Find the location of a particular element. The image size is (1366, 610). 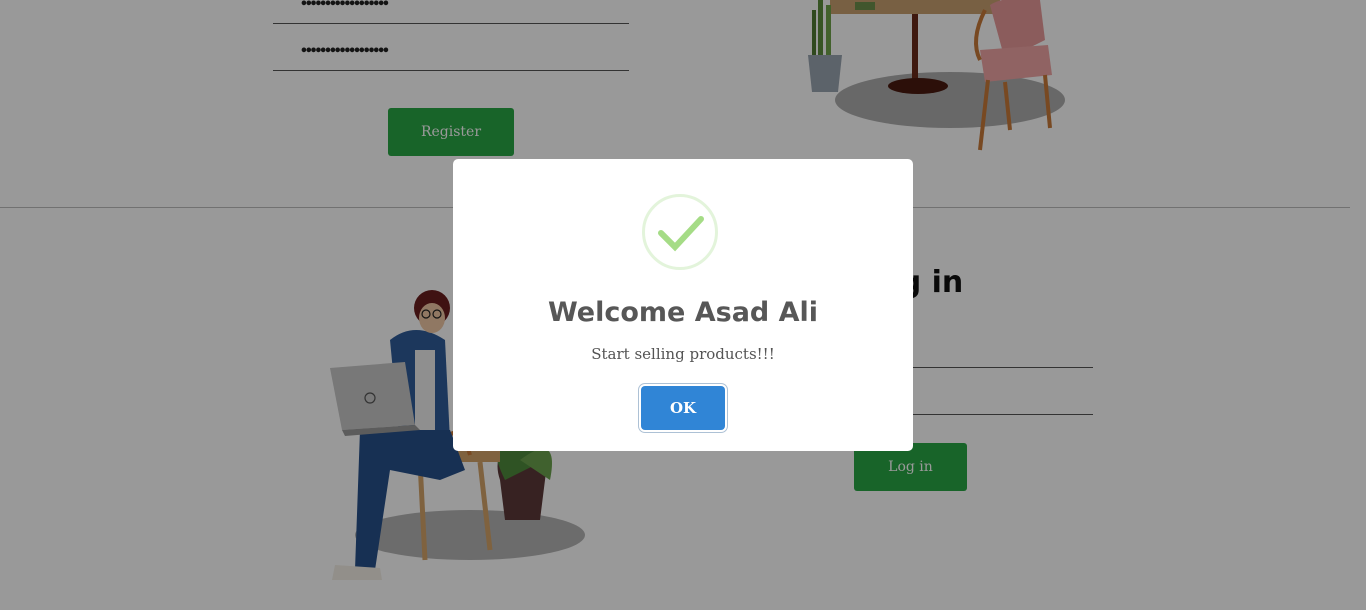

checkmark-icon is located at coordinates (681, 234).